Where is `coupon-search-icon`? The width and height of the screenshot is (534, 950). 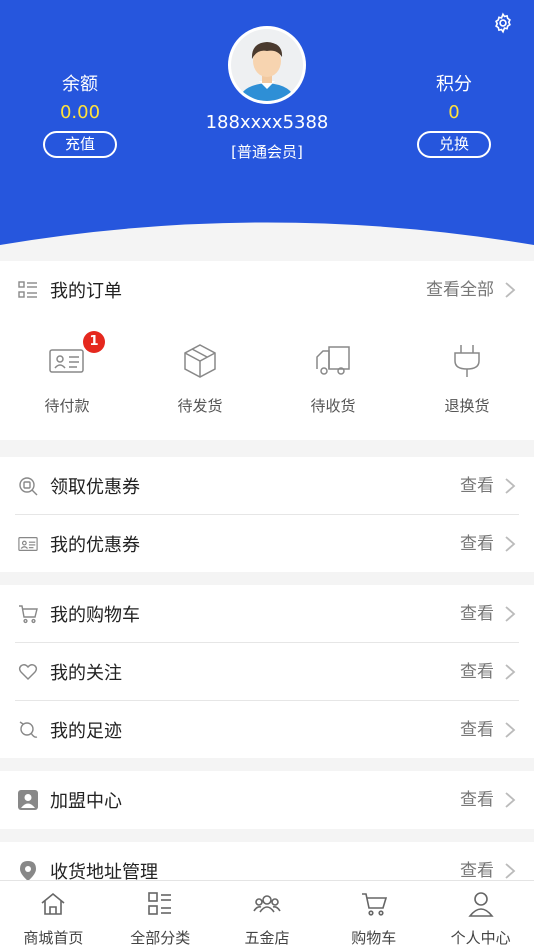 coupon-search-icon is located at coordinates (28, 486).